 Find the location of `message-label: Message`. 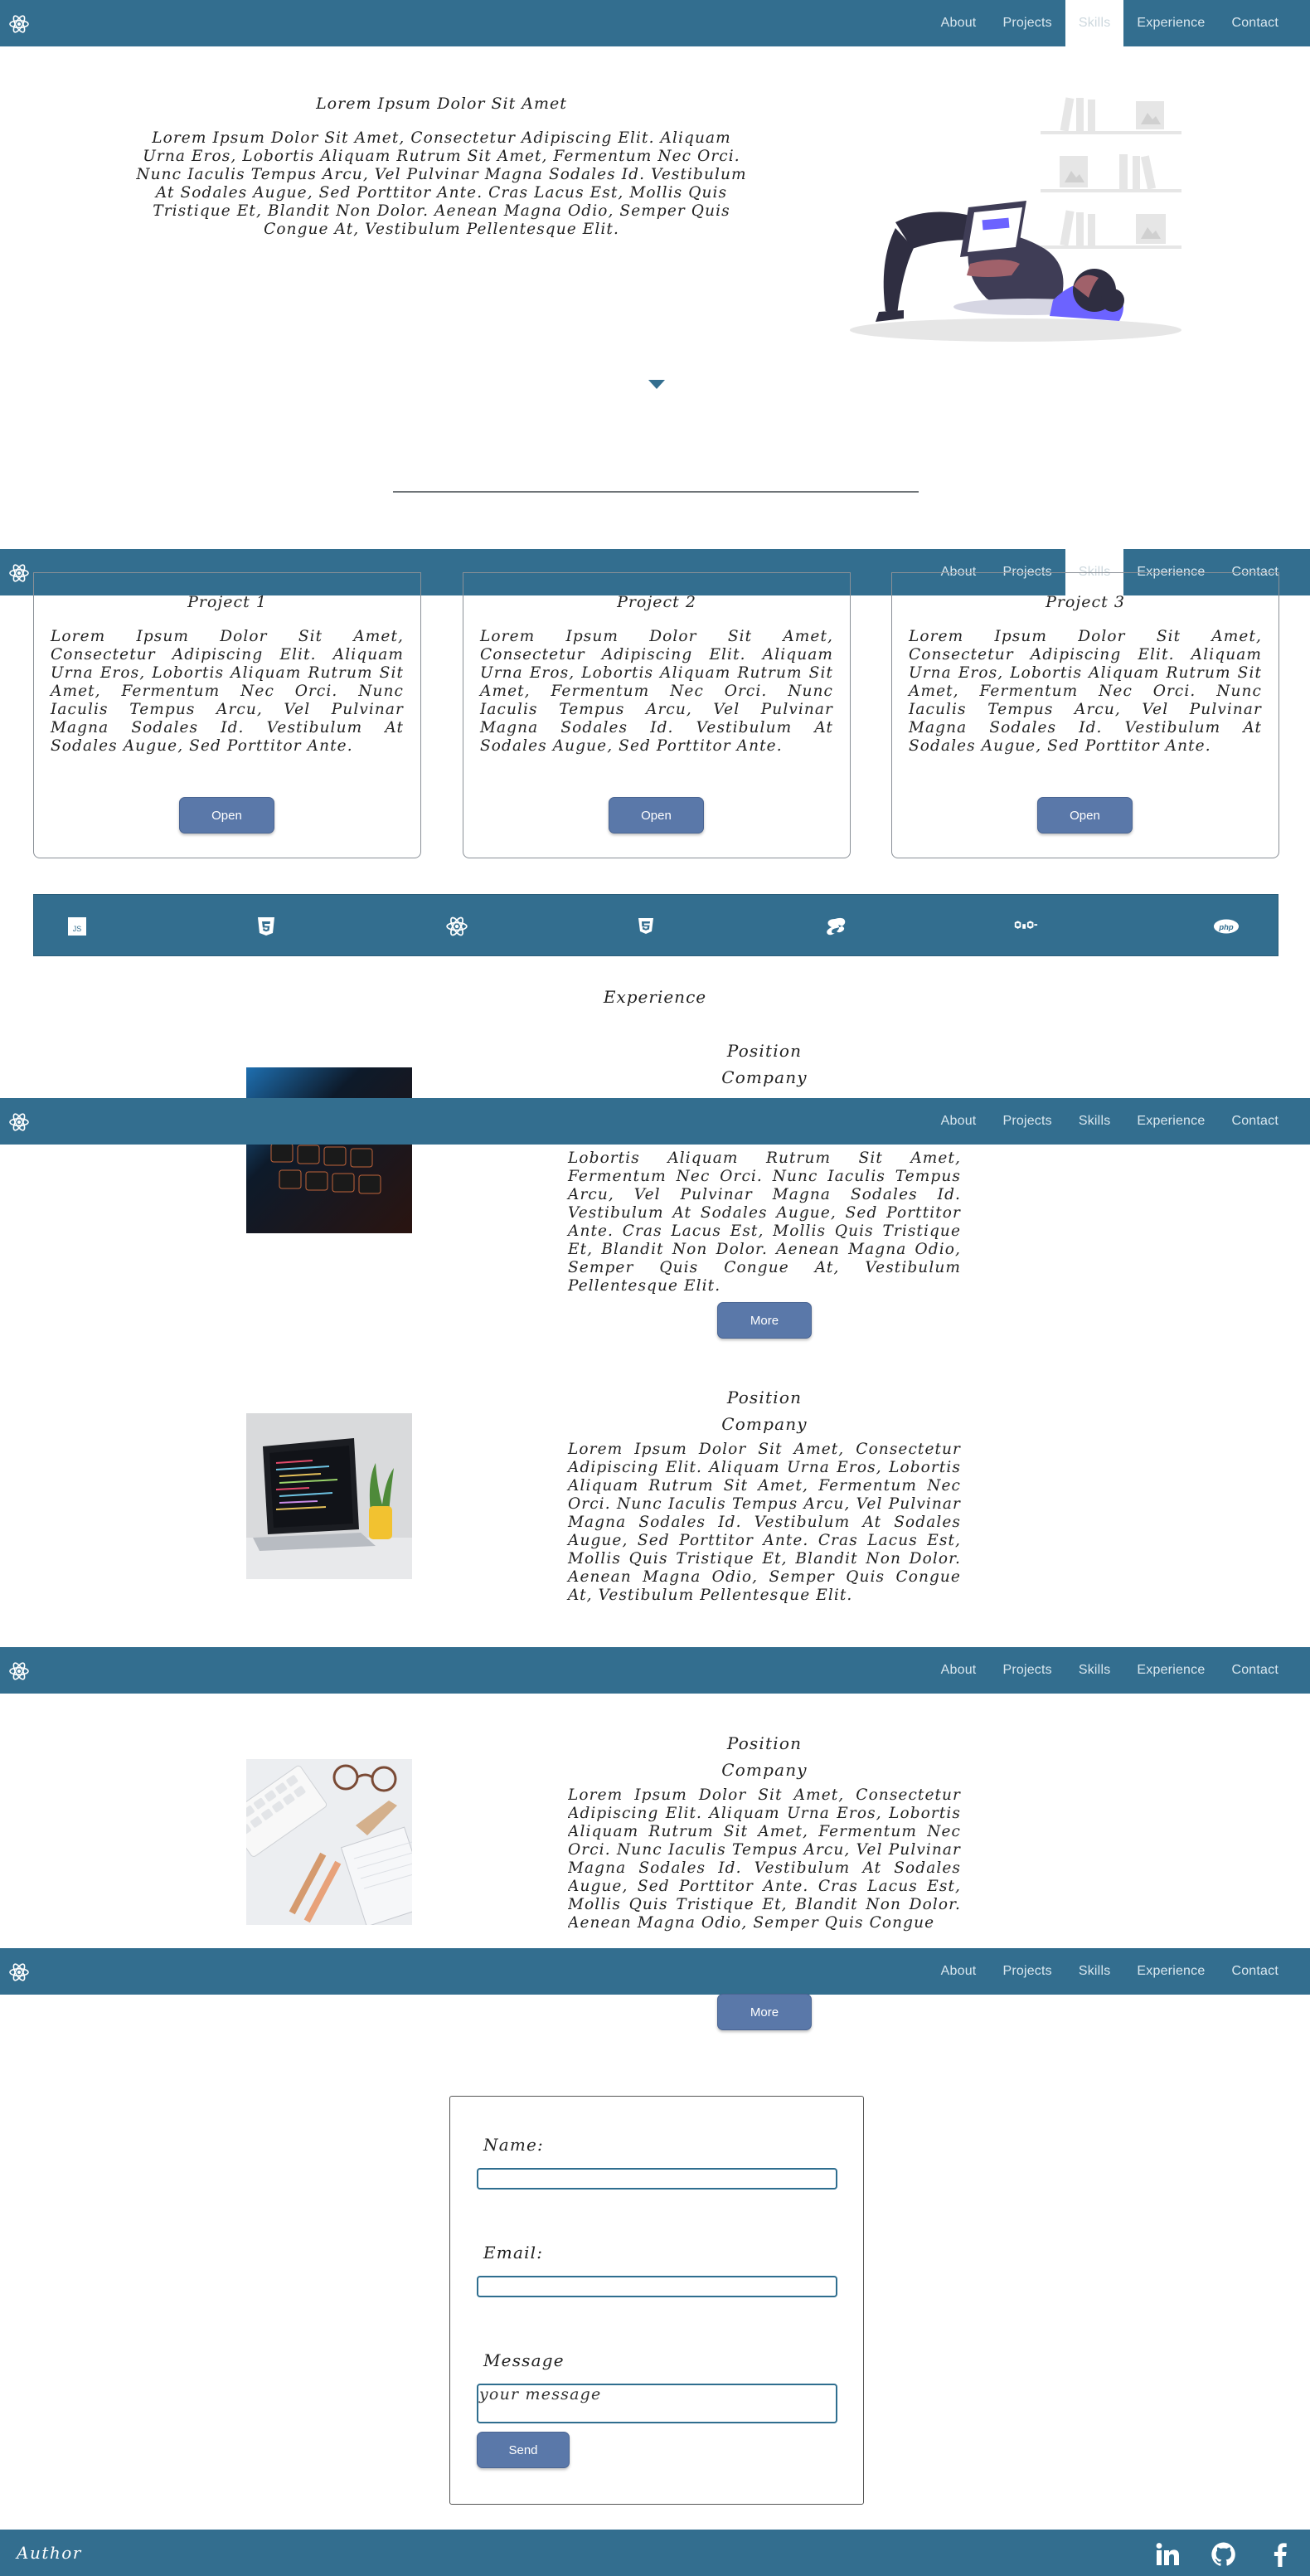

message-label: Message is located at coordinates (524, 2360).